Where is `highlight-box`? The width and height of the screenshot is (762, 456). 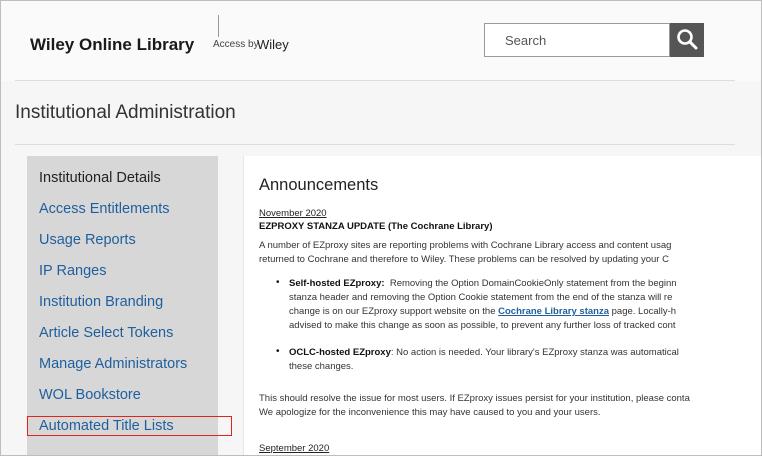
highlight-box is located at coordinates (129, 426).